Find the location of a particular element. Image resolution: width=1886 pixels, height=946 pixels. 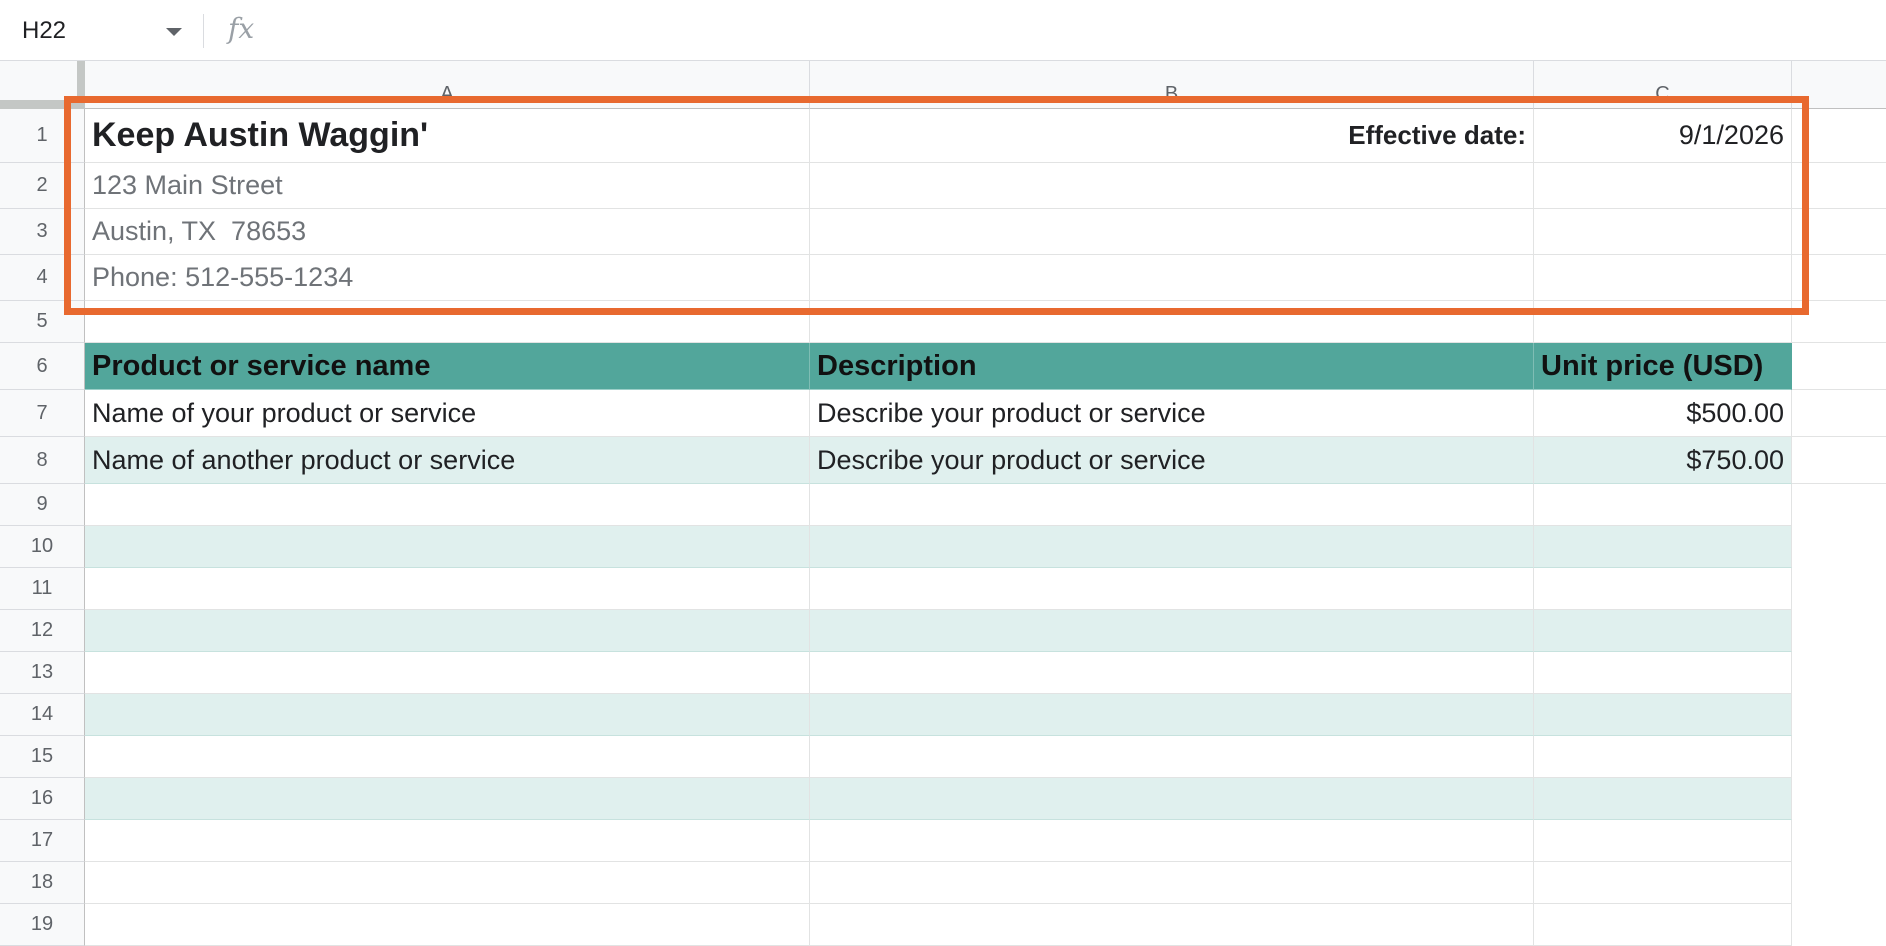

row-header-6: 6 is located at coordinates (42, 366).